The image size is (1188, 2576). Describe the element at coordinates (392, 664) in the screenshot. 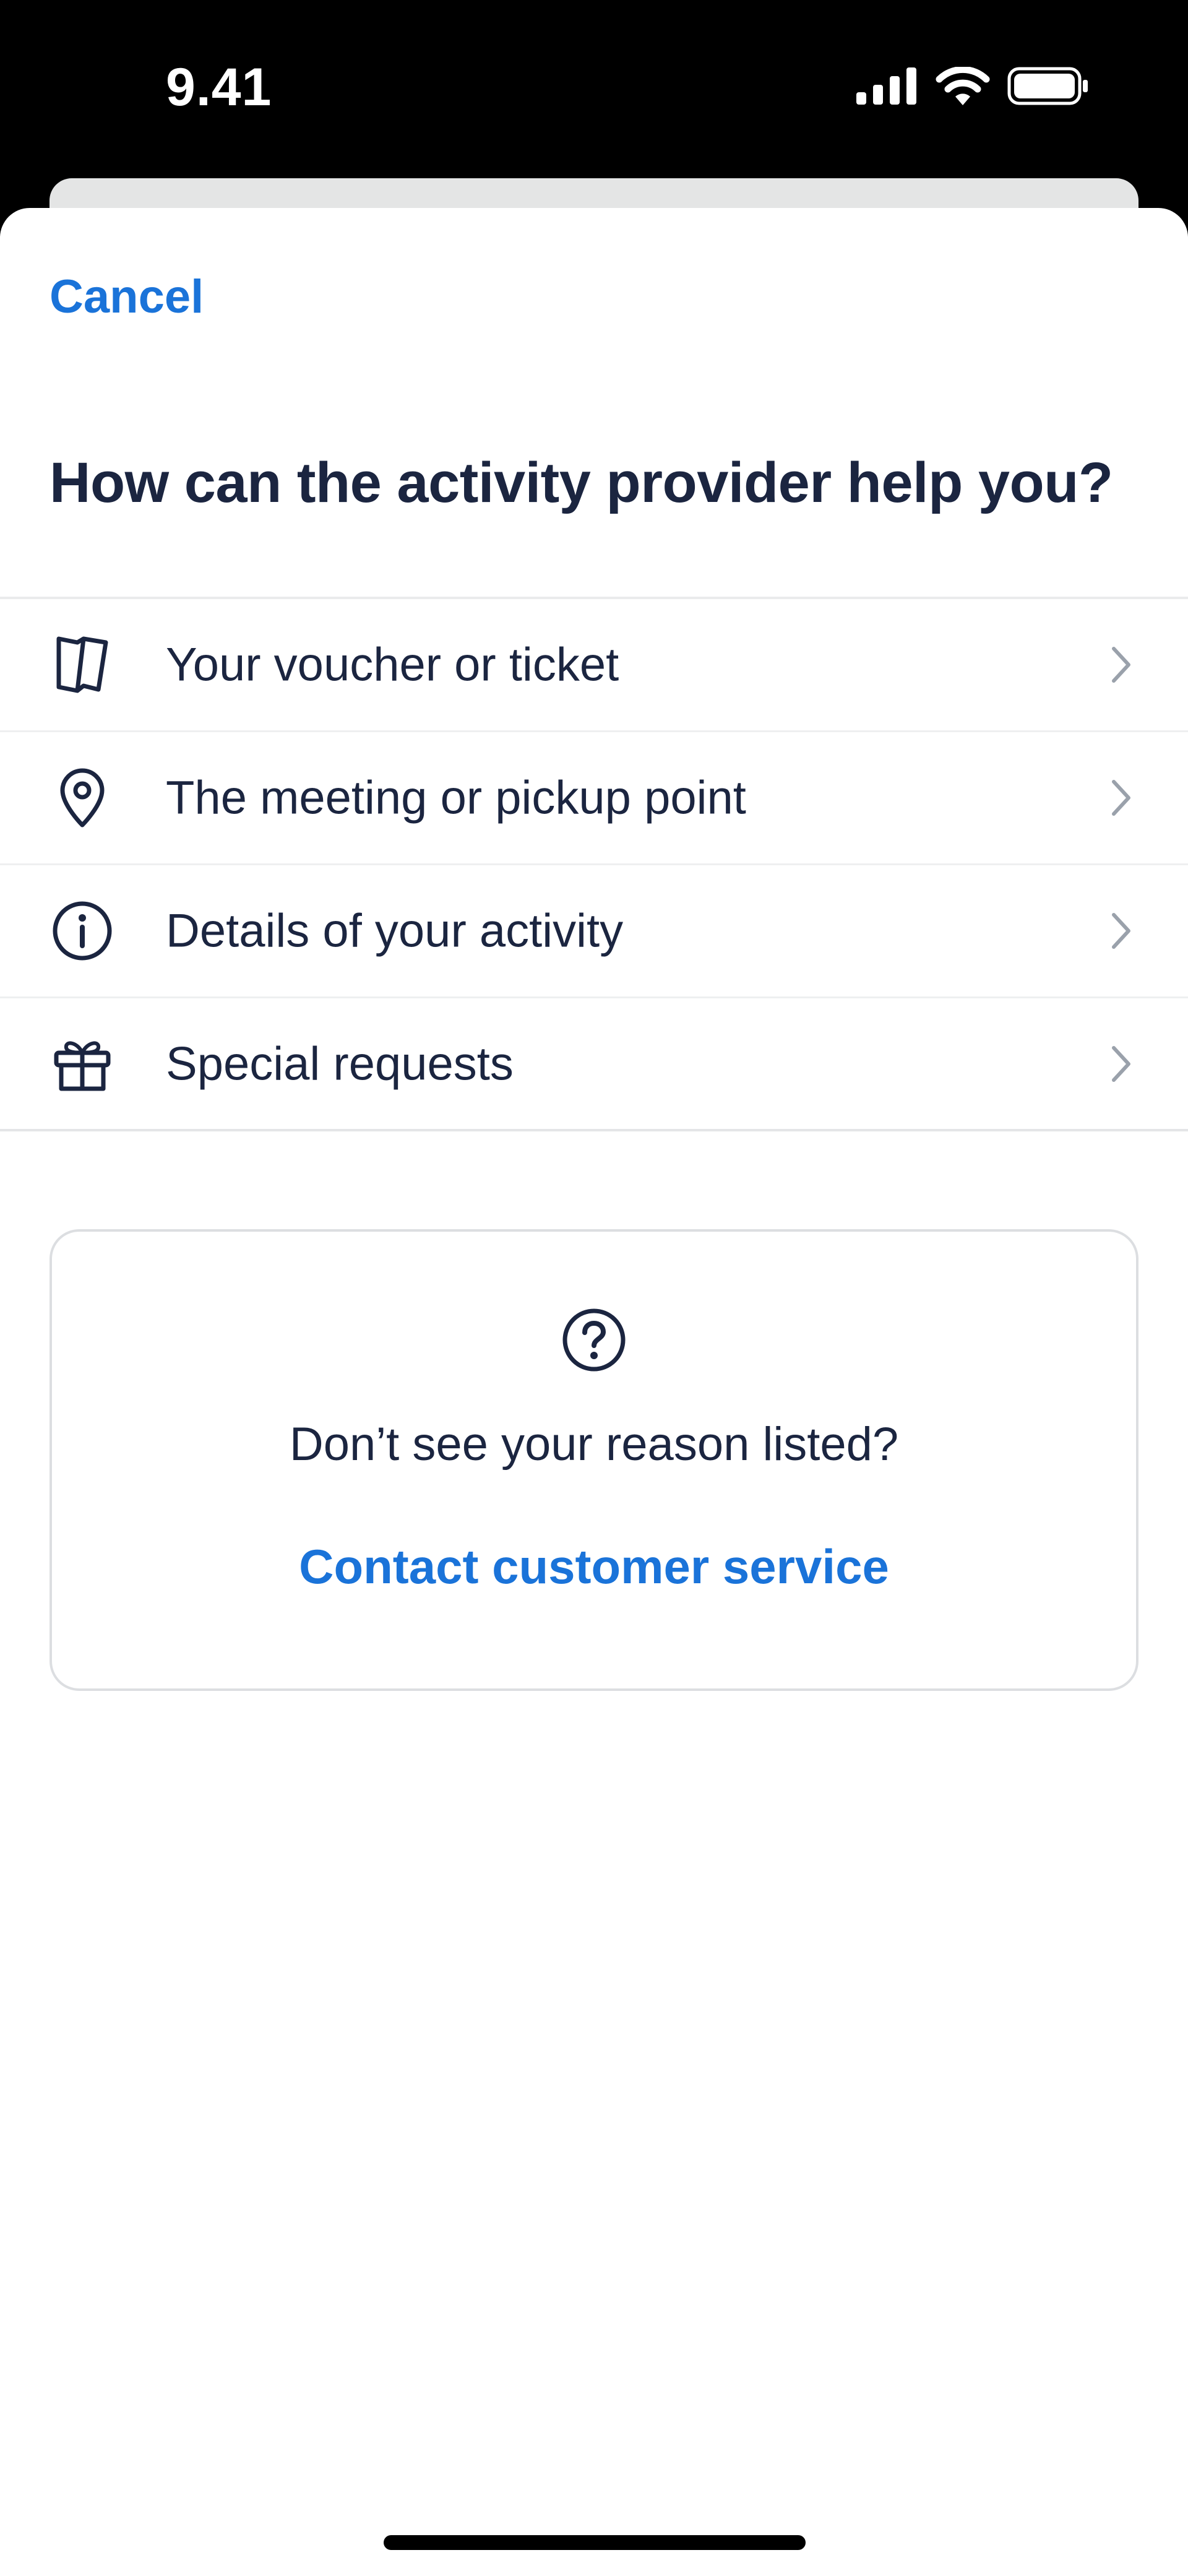

I see `option-label: Your voucher or ticket` at that location.